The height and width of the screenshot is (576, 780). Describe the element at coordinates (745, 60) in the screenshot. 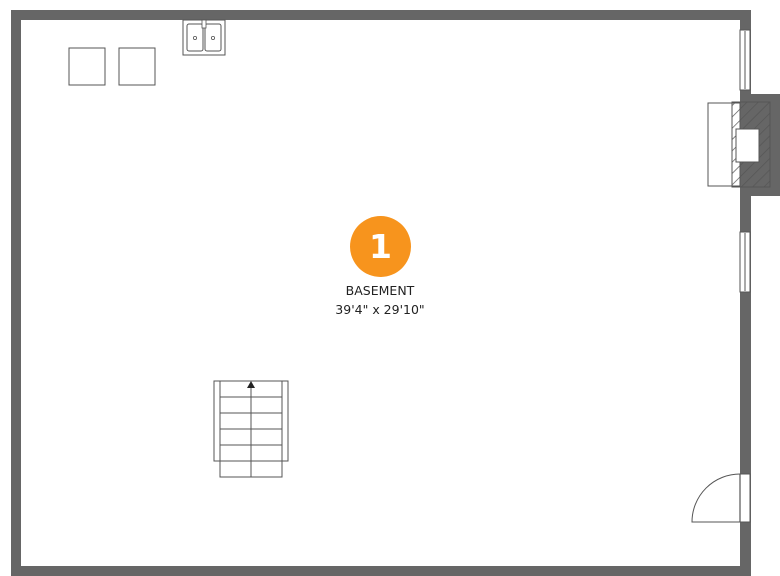

I see `window-top-right` at that location.